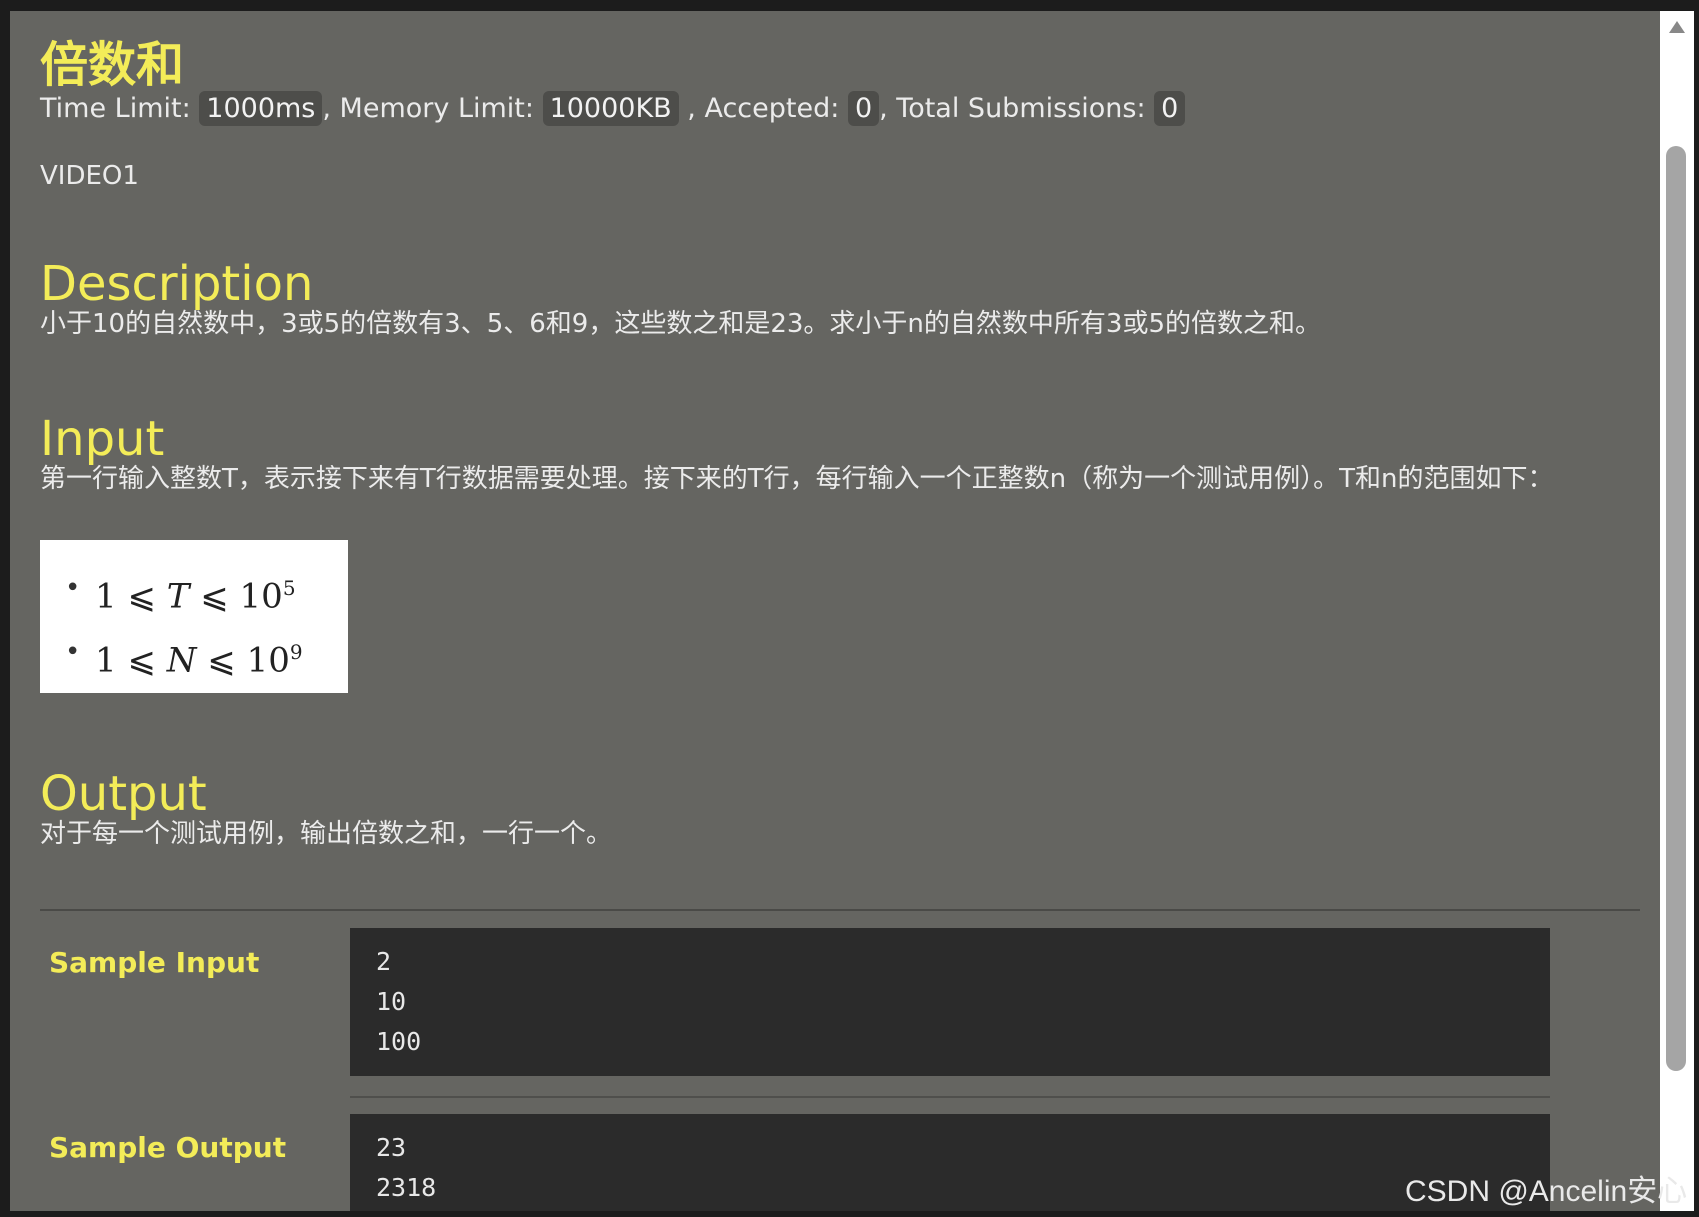 This screenshot has width=1699, height=1217. What do you see at coordinates (115, 108) in the screenshot?
I see `time-limit-label: Time Limit:` at bounding box center [115, 108].